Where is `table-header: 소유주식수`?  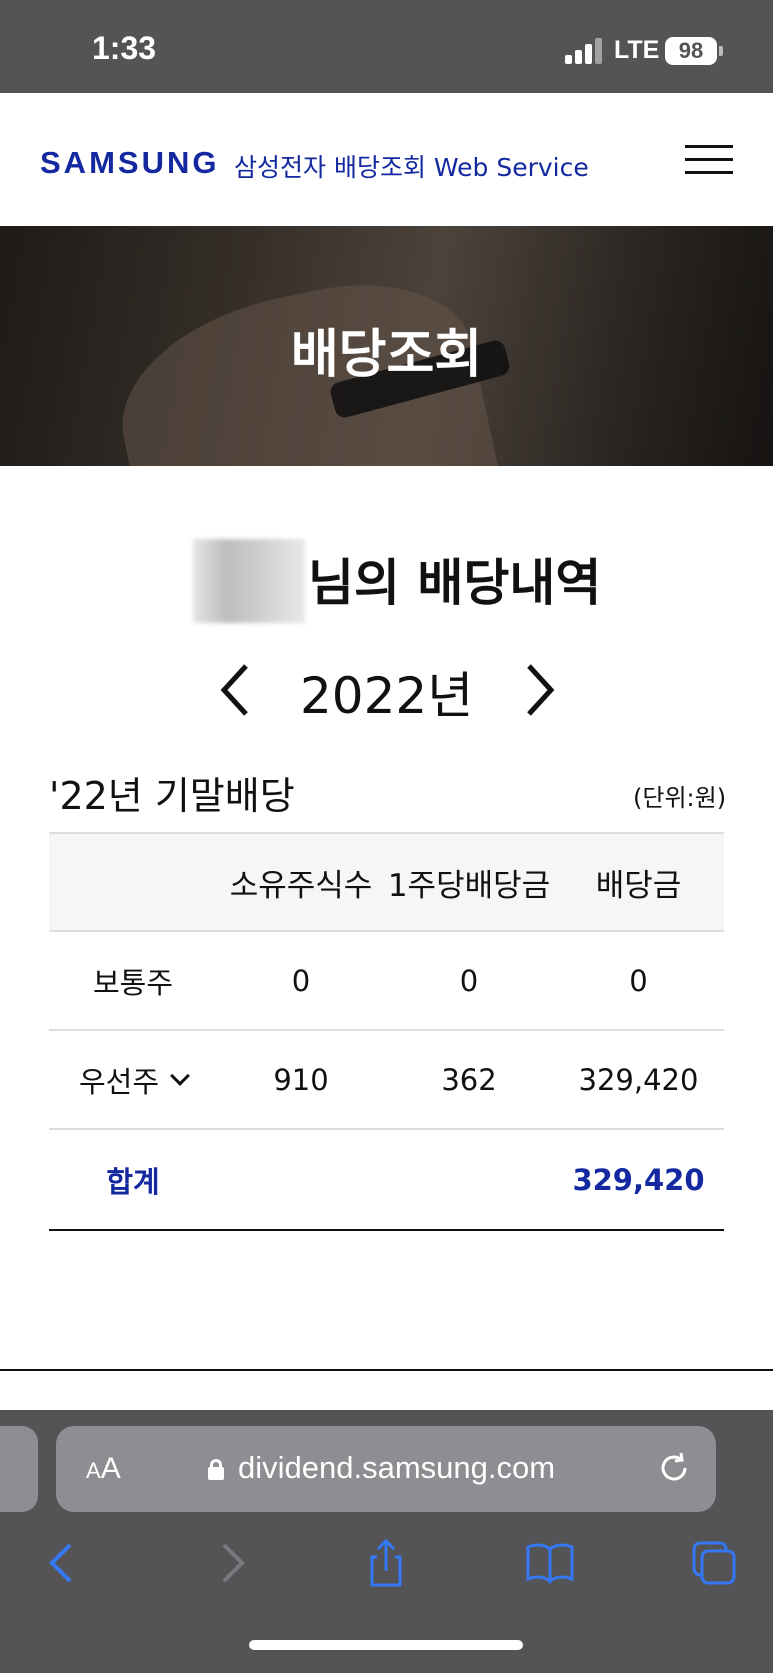
table-header: 소유주식수 is located at coordinates (301, 885).